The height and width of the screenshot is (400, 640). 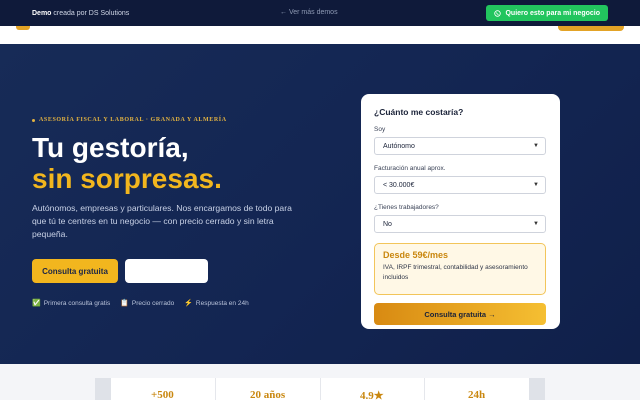 I want to click on demo-brand: Demo creada por DS Solutions, so click(x=81, y=13).